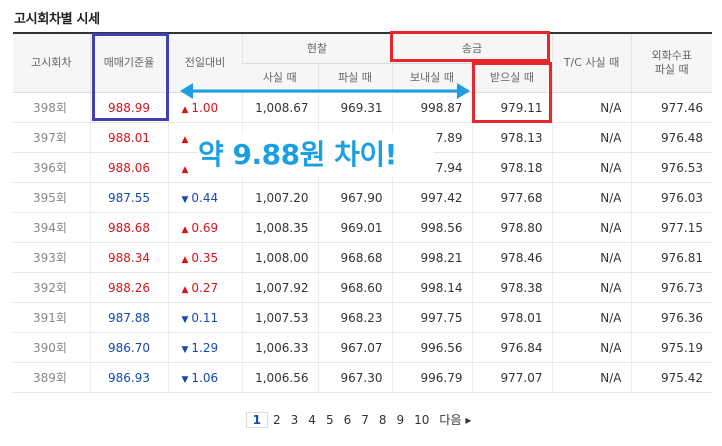  I want to click on check-sell-cell: 976.81, so click(671, 257).